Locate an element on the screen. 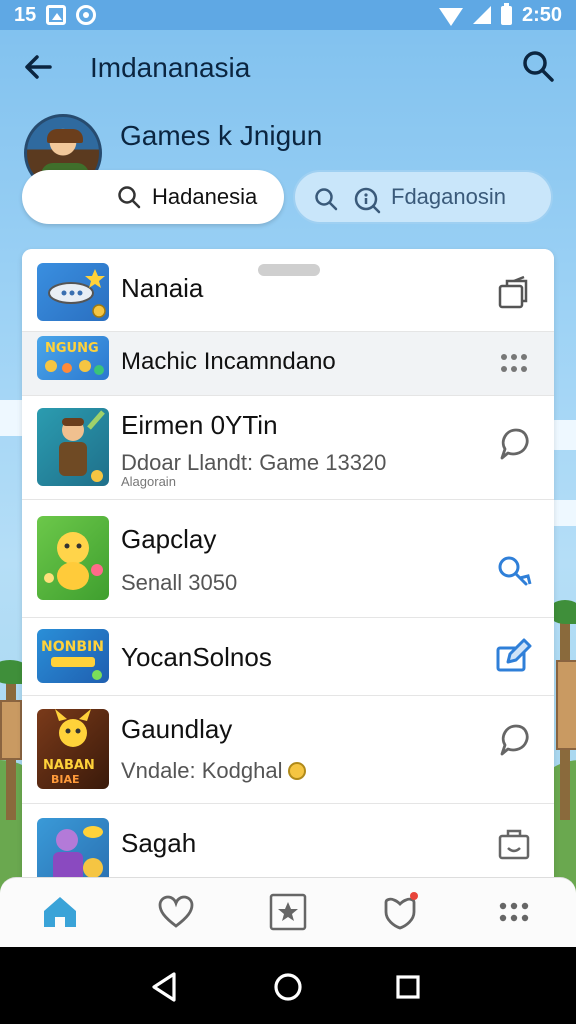 Image resolution: width=576 pixels, height=1024 pixels. game-subtitle: Vndale: Kodghal is located at coordinates (202, 770).